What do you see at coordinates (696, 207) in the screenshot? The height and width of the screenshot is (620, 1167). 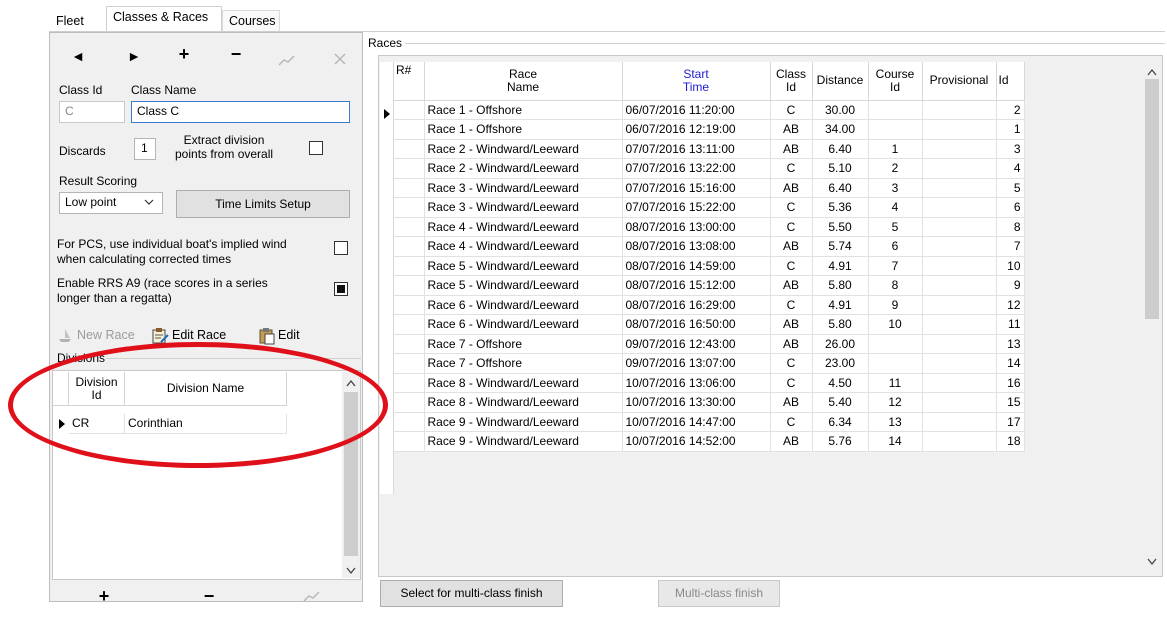 I see `race-row-start-time: 07/07/2016 15:22:00` at bounding box center [696, 207].